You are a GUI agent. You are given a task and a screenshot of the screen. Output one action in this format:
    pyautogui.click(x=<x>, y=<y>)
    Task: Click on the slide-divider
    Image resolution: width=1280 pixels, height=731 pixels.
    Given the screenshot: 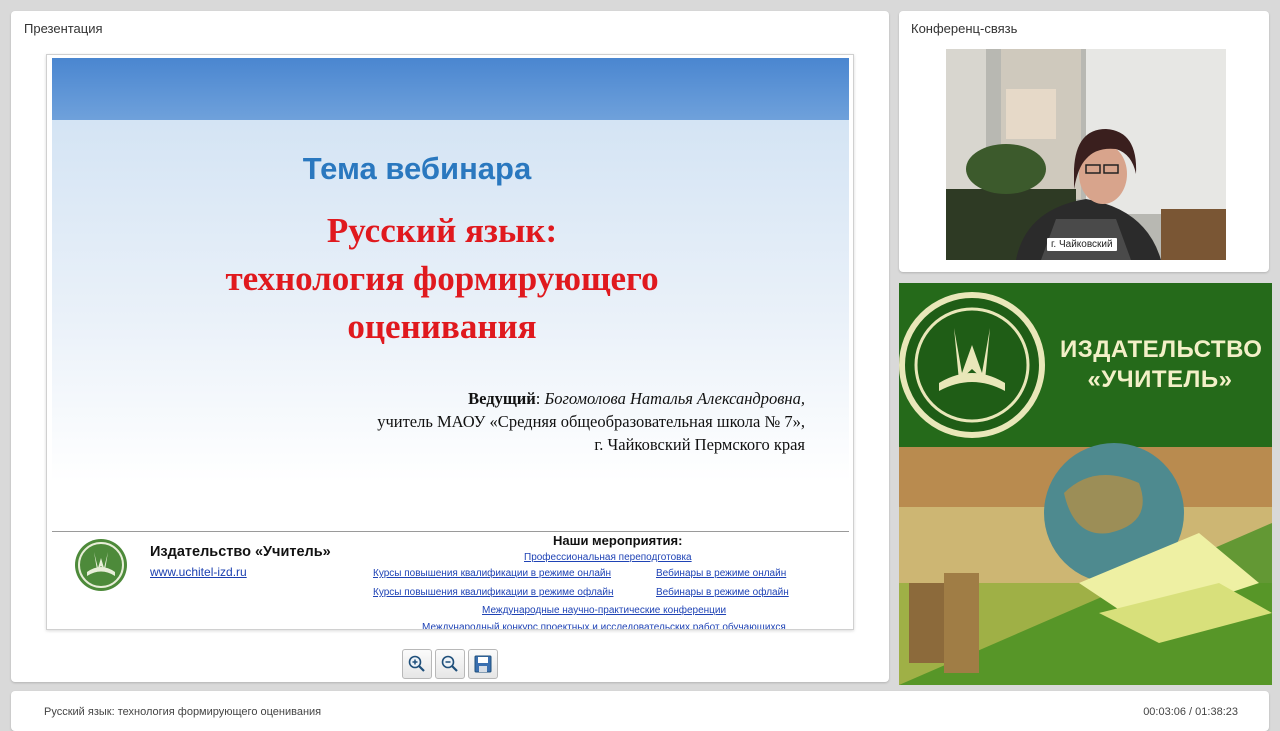 What is the action you would take?
    pyautogui.click(x=450, y=531)
    